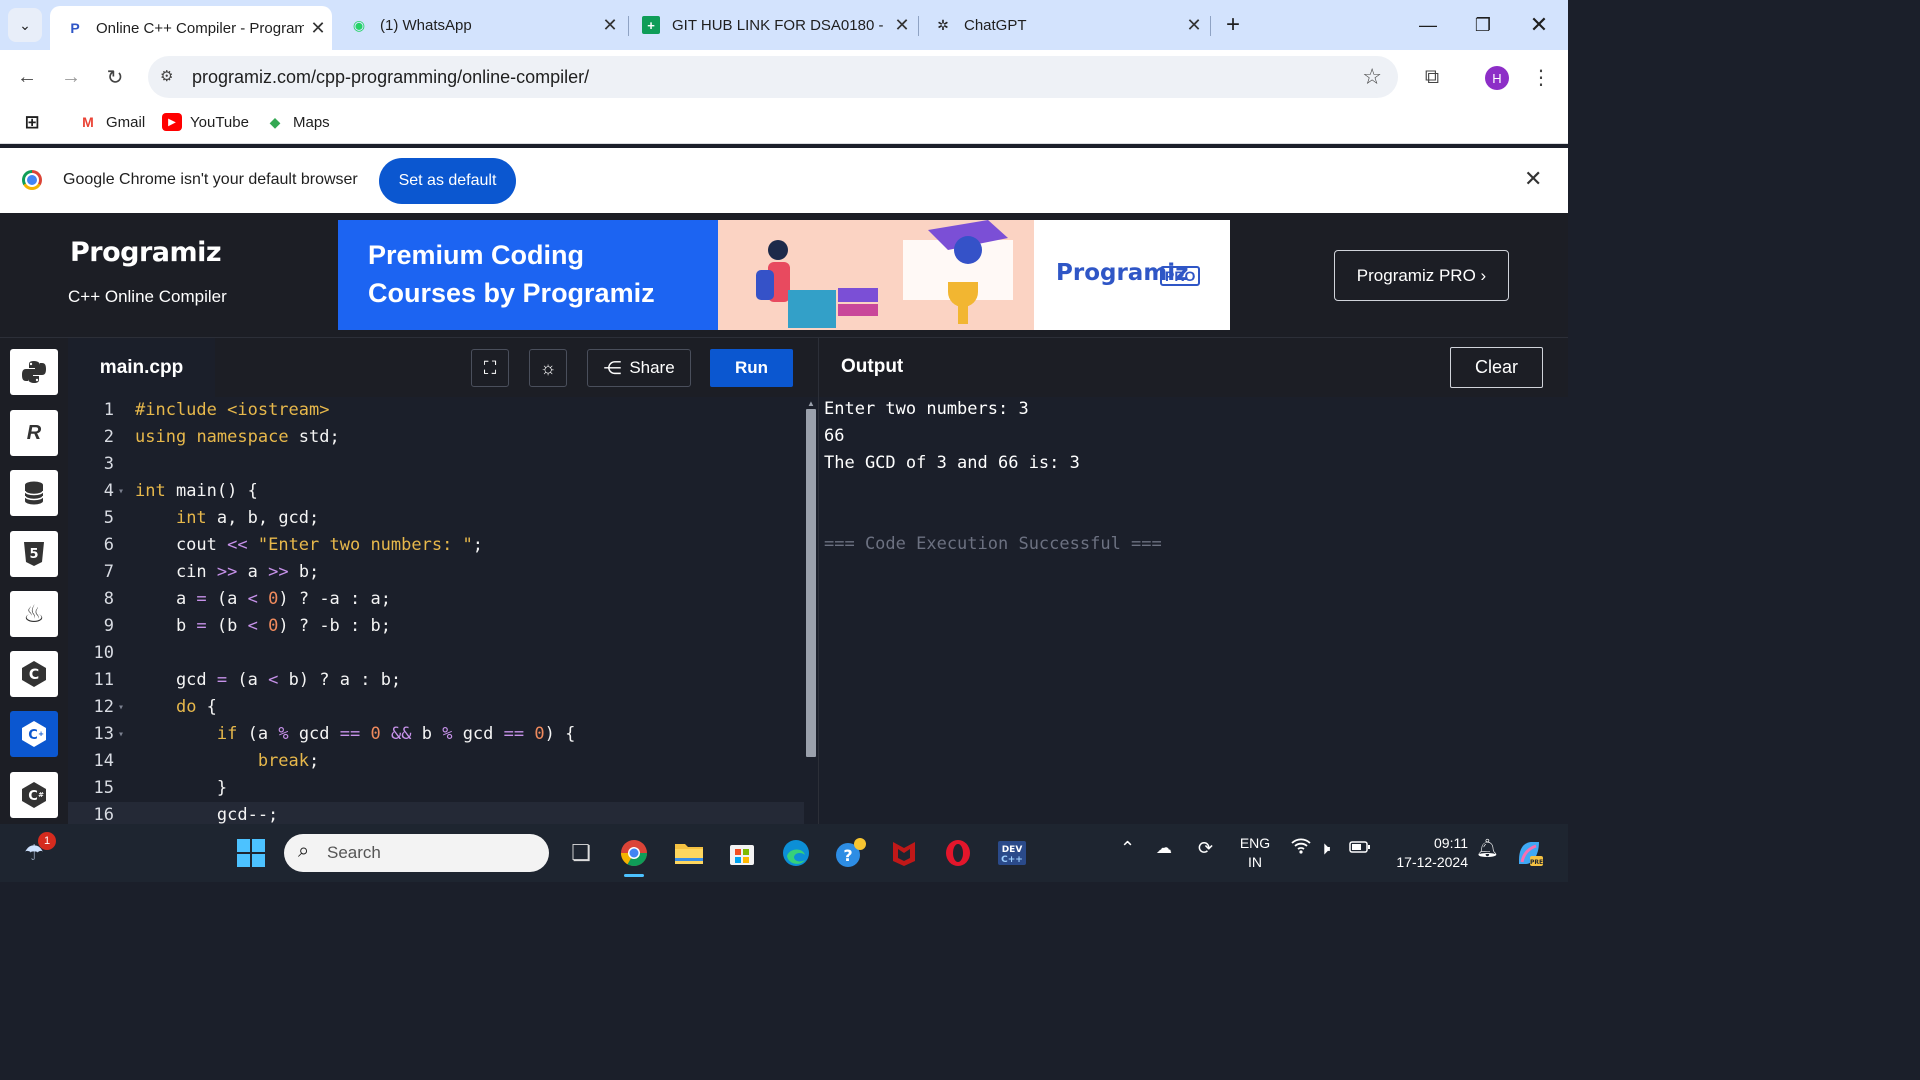 This screenshot has width=1920, height=1080. I want to click on devcpp-icon: DEV C++, so click(1012, 853).